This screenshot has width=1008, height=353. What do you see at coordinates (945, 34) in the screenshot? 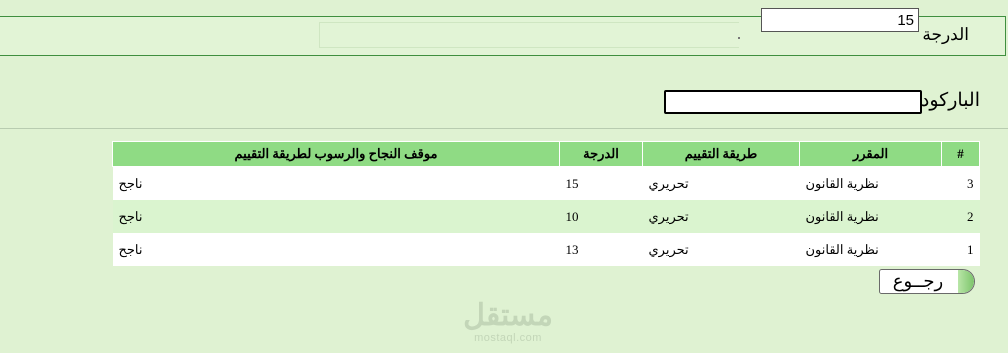
I see `grade-label: الدرجة` at bounding box center [945, 34].